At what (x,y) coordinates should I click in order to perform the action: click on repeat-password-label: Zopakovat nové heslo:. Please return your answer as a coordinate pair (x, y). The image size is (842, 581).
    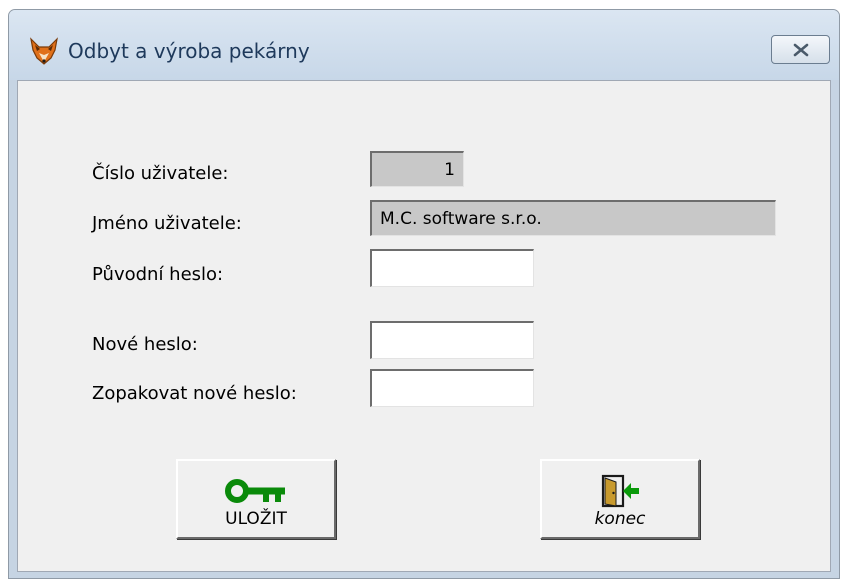
    Looking at the image, I should click on (194, 393).